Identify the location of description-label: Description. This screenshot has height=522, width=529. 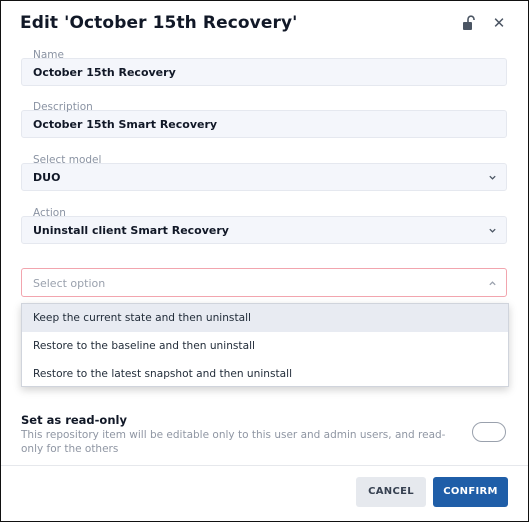
(63, 107).